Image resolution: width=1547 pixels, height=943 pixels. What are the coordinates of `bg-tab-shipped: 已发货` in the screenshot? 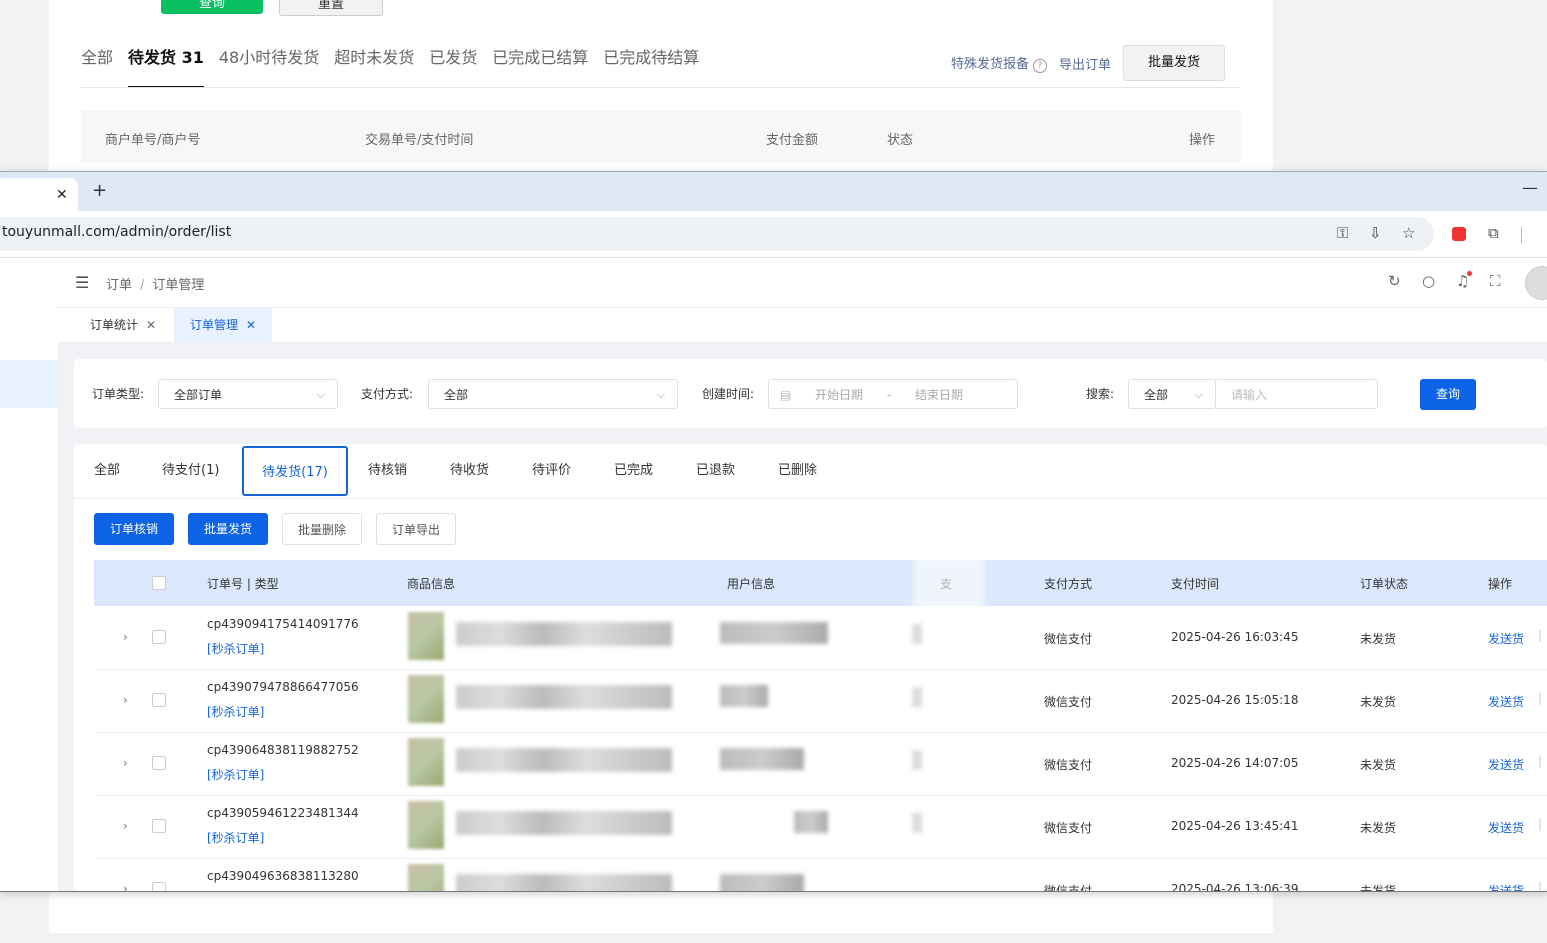 It's located at (453, 66).